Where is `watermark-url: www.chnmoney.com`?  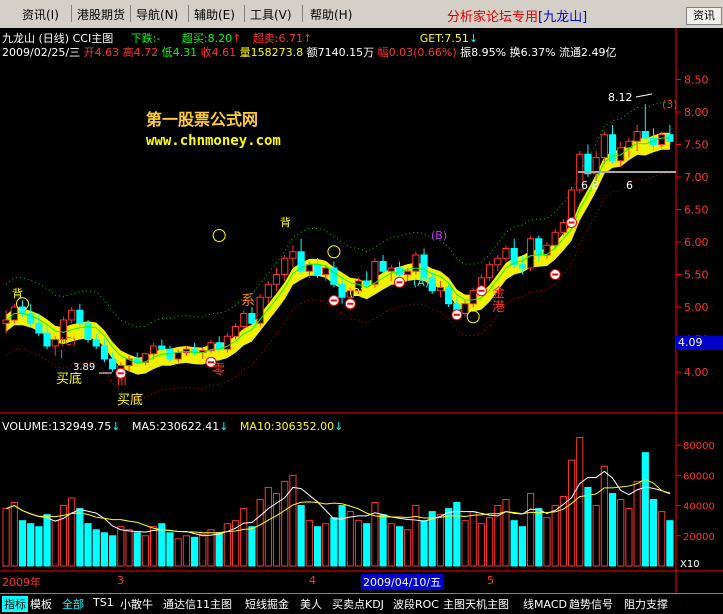
watermark-url: www.chnmoney.com is located at coordinates (213, 141).